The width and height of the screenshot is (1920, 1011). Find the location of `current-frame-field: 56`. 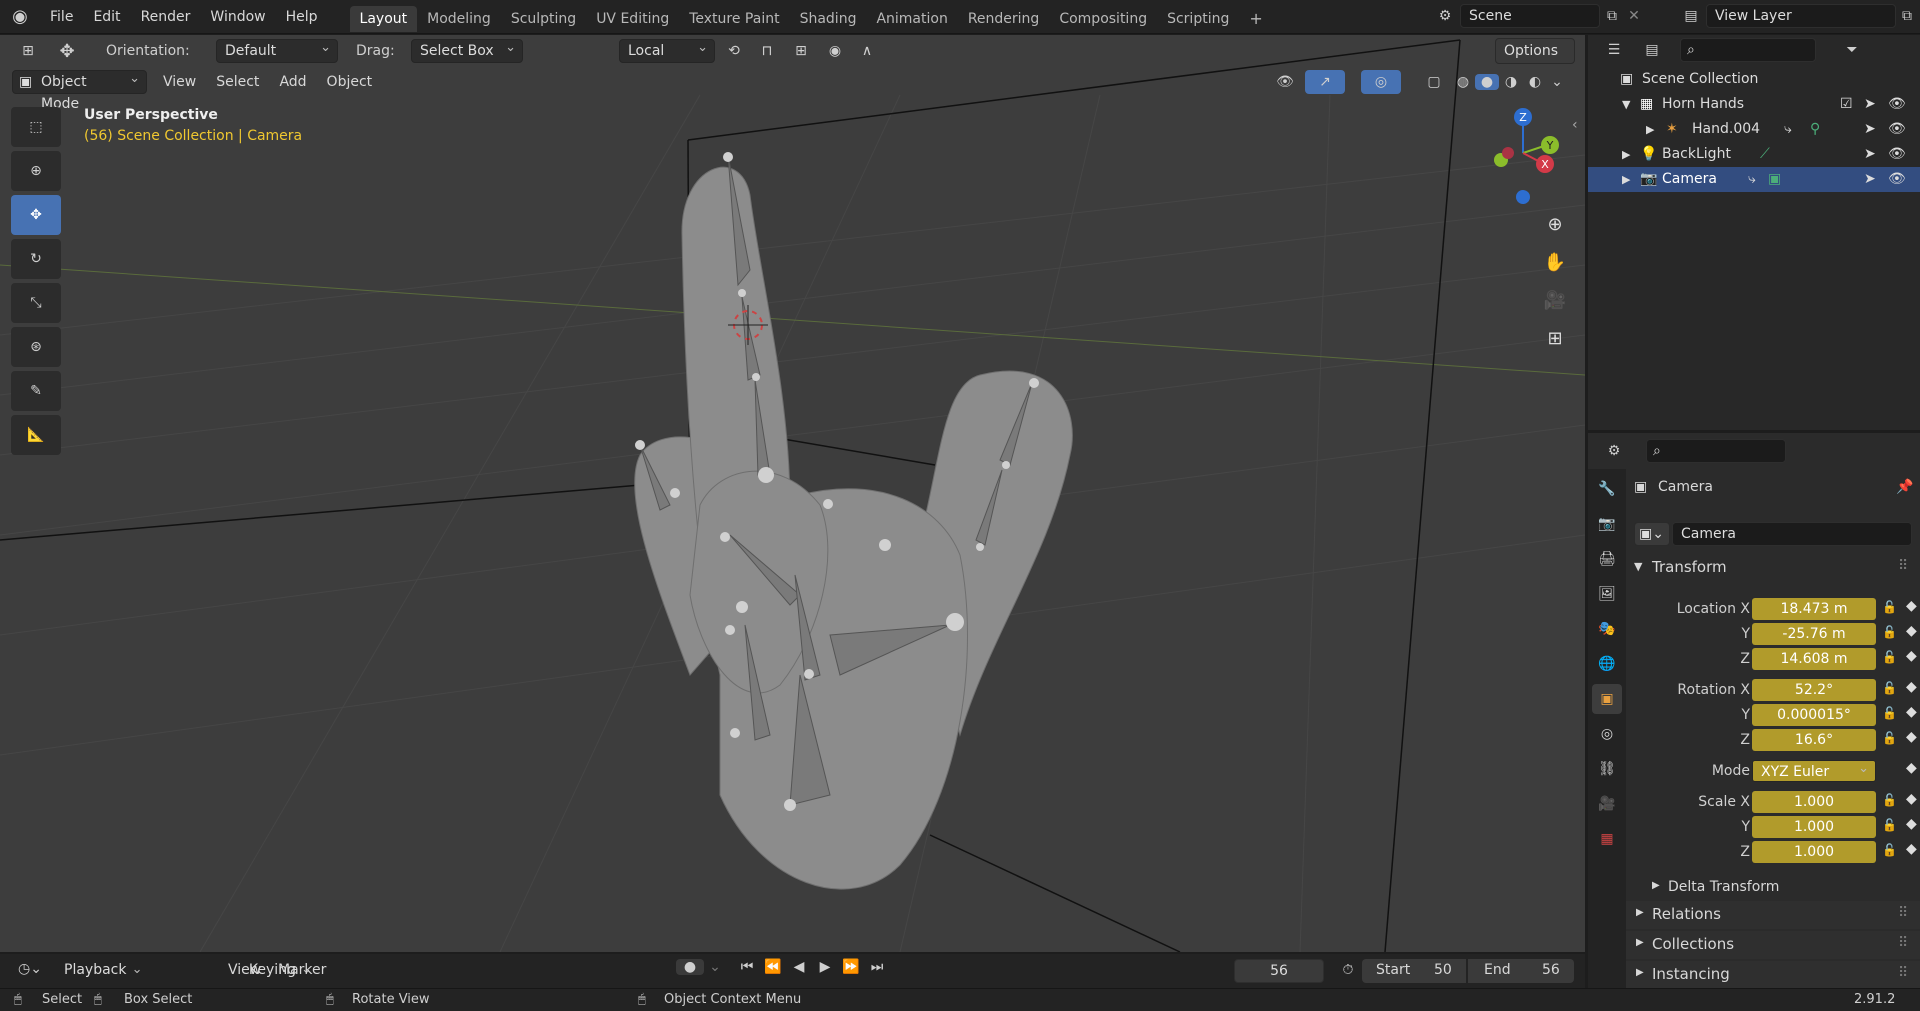

current-frame-field: 56 is located at coordinates (1279, 971).